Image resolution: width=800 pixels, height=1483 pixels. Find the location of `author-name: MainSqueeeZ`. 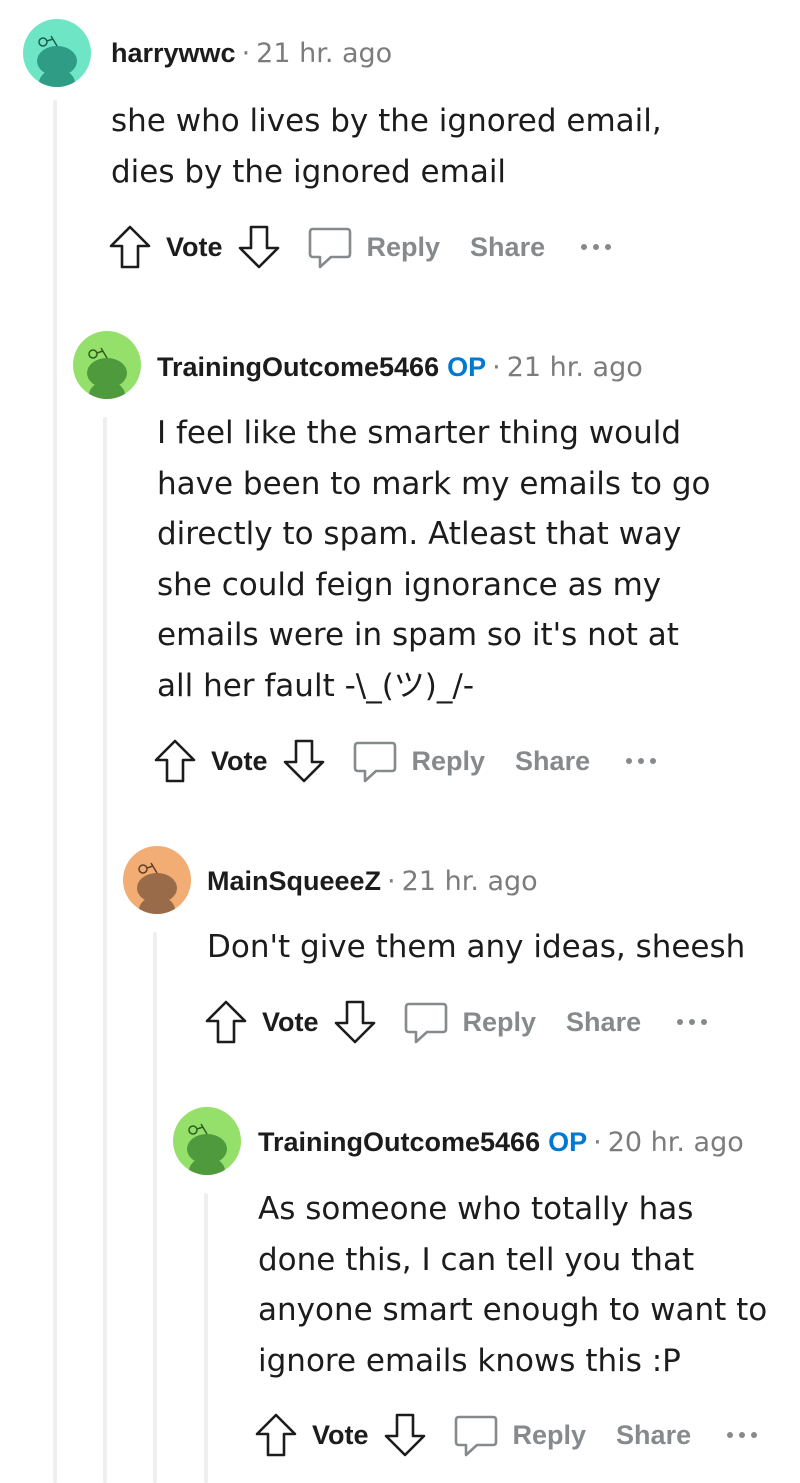

author-name: MainSqueeeZ is located at coordinates (294, 881).